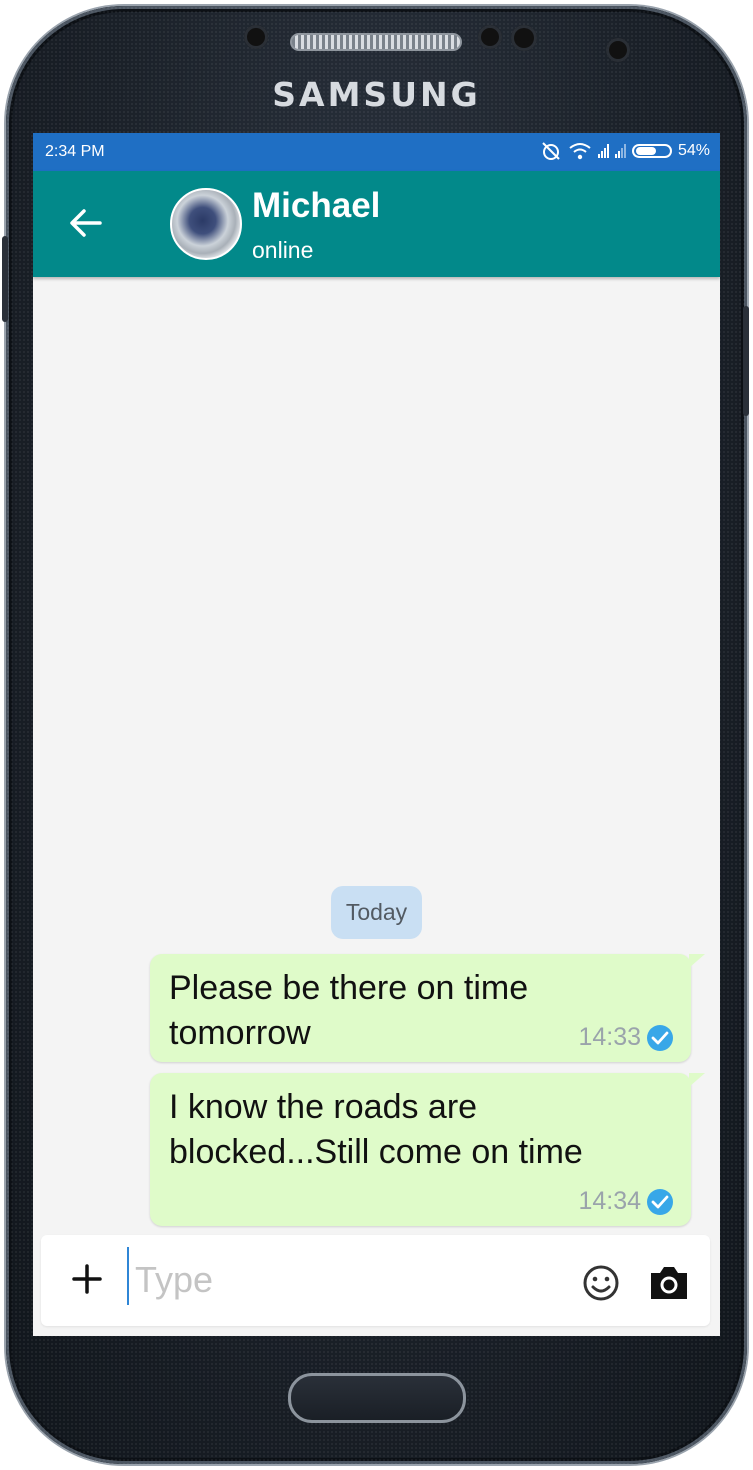 The image size is (753, 1470). Describe the element at coordinates (601, 1283) in the screenshot. I see `emoji-icon` at that location.